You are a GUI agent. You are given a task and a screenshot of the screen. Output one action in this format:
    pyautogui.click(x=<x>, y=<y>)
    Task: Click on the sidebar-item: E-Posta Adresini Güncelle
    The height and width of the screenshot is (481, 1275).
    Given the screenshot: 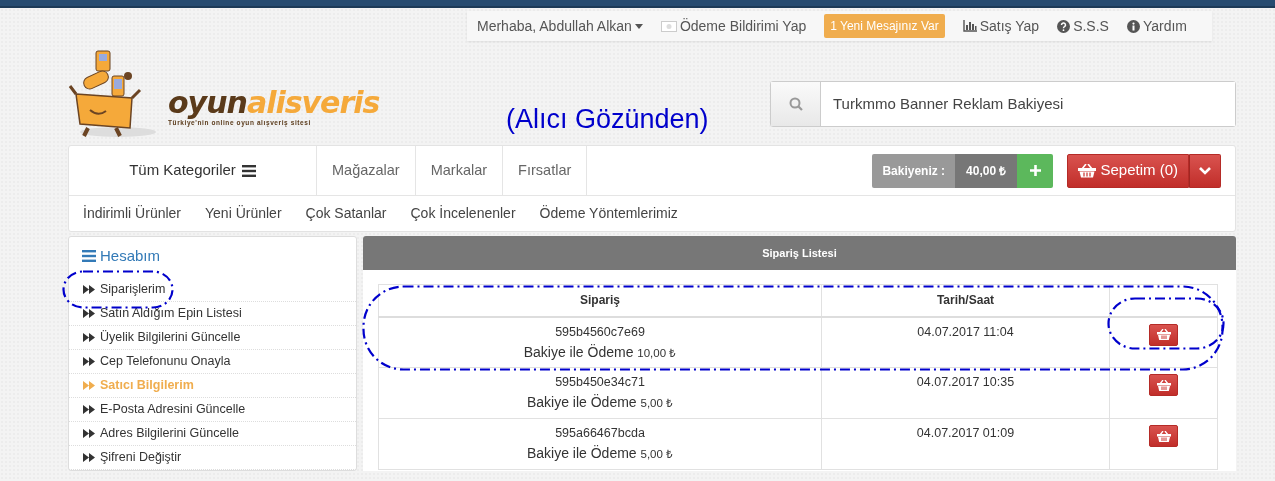 What is the action you would take?
    pyautogui.click(x=212, y=409)
    